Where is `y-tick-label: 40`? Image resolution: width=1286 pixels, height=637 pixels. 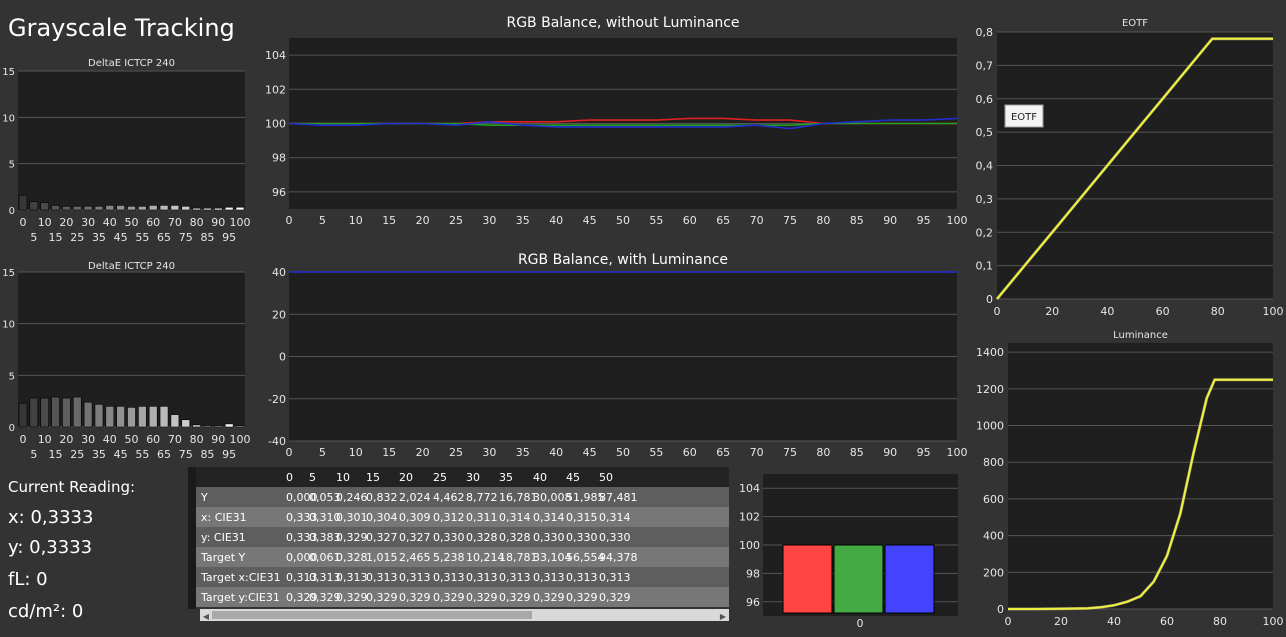
y-tick-label: 40 is located at coordinates (279, 272).